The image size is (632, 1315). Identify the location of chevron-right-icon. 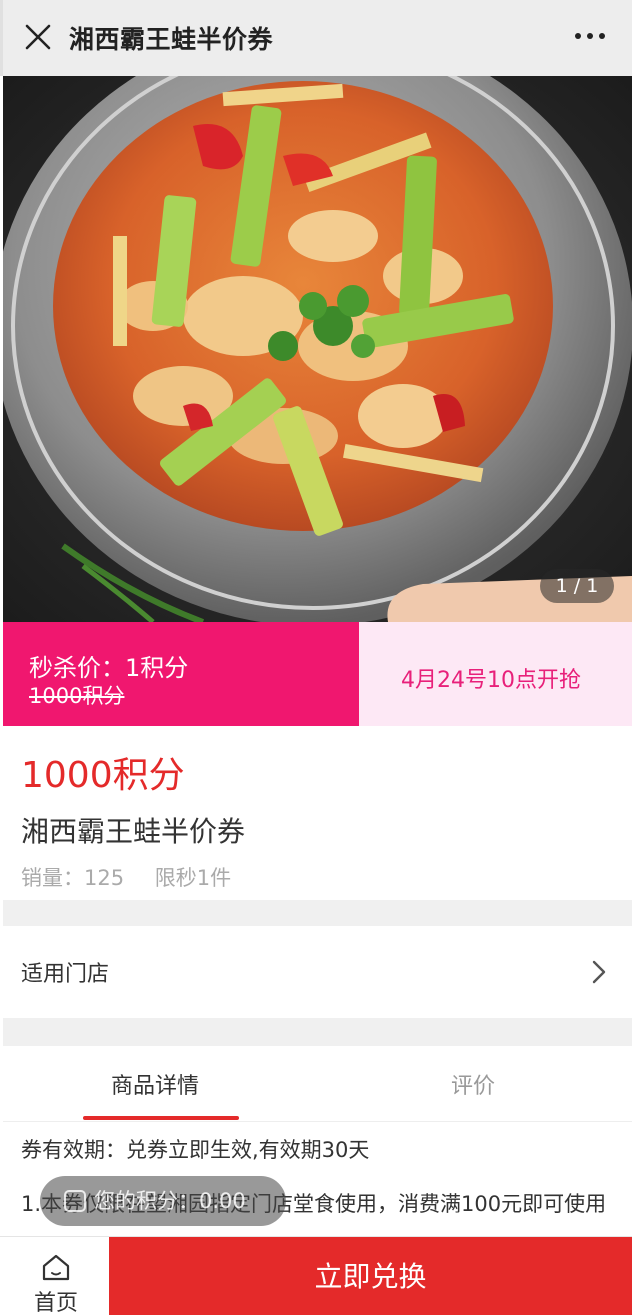
(599, 972).